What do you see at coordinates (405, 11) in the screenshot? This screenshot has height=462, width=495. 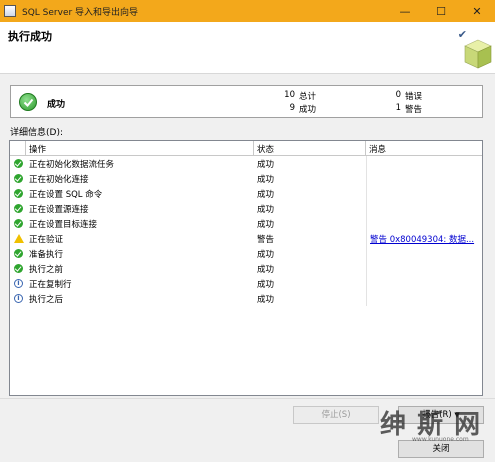 I see `minimize-button: —` at bounding box center [405, 11].